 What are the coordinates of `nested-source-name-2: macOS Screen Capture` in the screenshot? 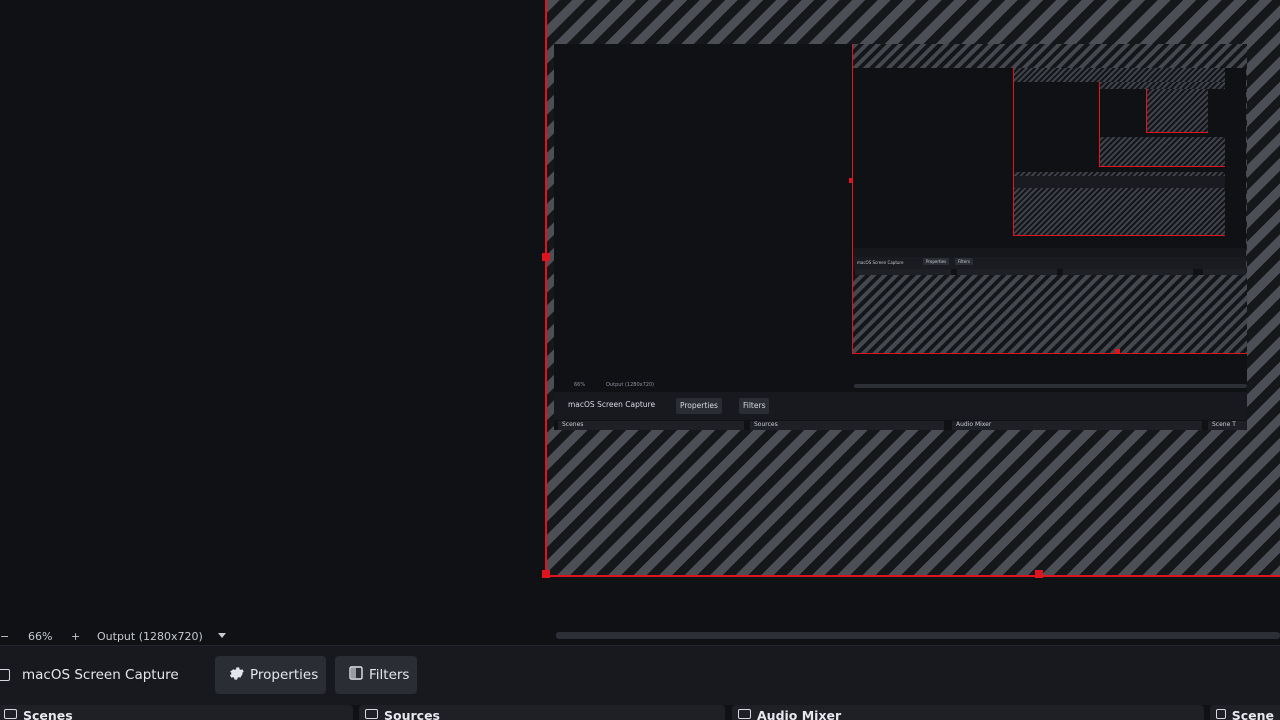 It's located at (880, 262).